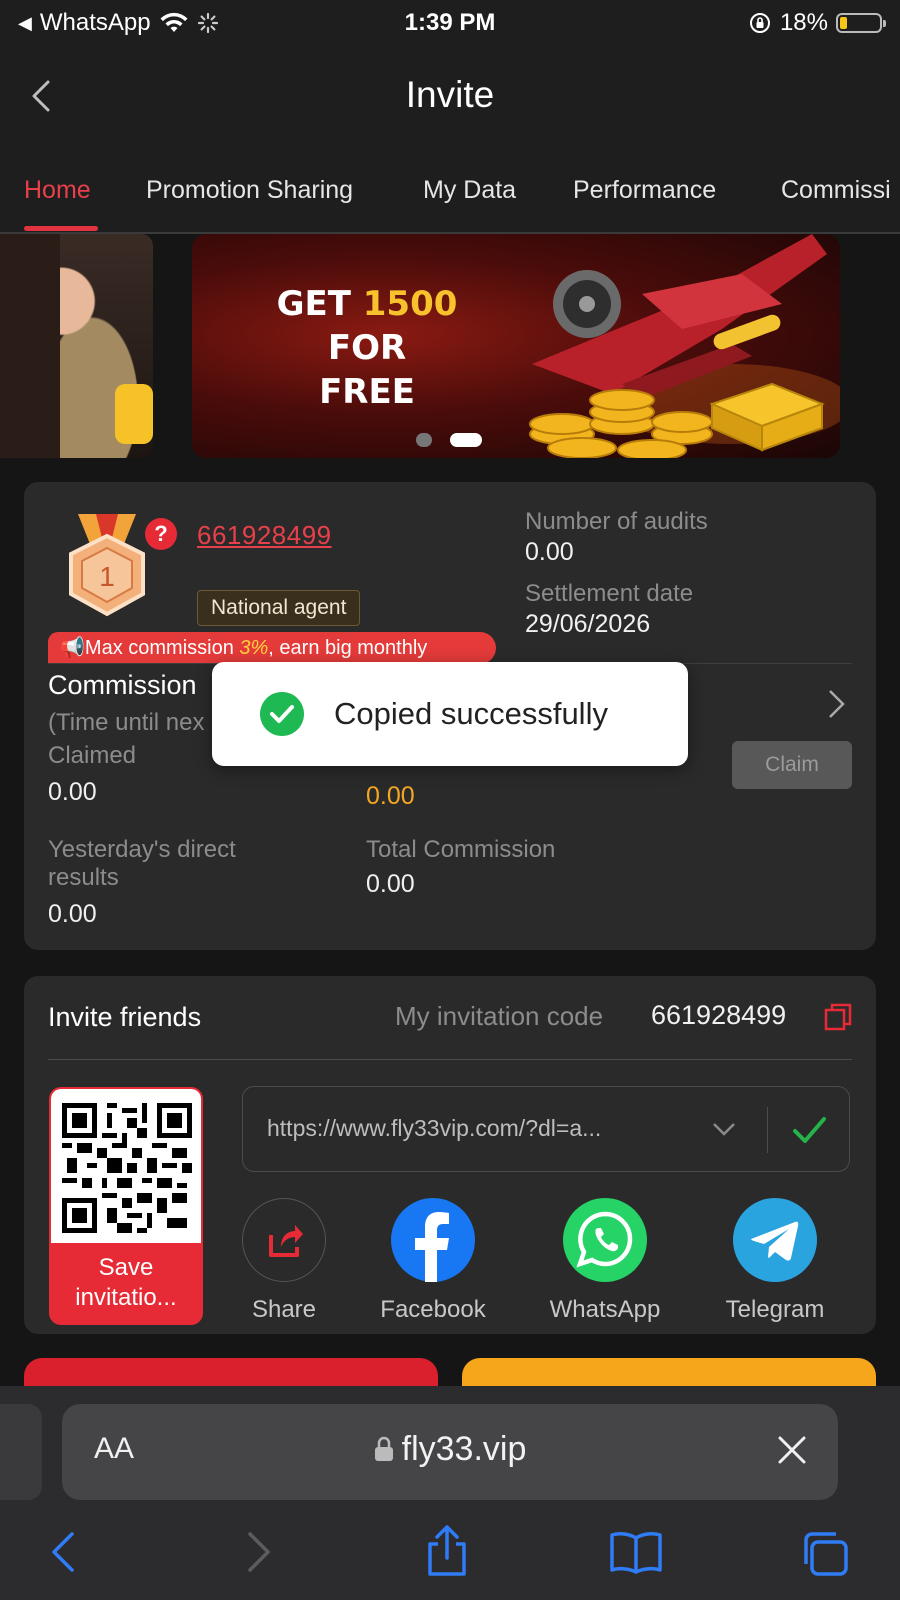 The height and width of the screenshot is (1600, 900). I want to click on gold-coins-graphic, so click(677, 420).